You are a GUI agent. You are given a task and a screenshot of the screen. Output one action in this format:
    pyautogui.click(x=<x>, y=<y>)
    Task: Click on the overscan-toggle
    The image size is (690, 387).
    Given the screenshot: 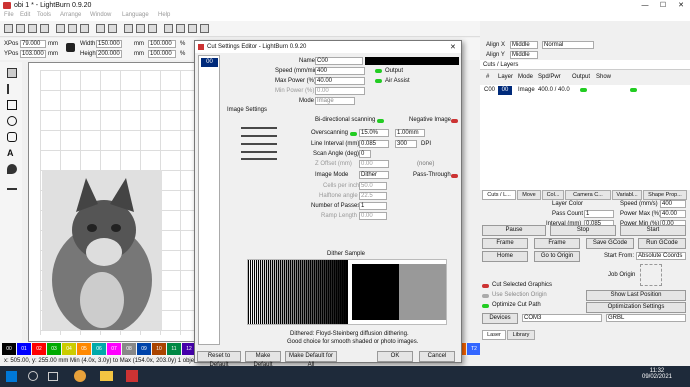 What is the action you would take?
    pyautogui.click(x=353, y=134)
    